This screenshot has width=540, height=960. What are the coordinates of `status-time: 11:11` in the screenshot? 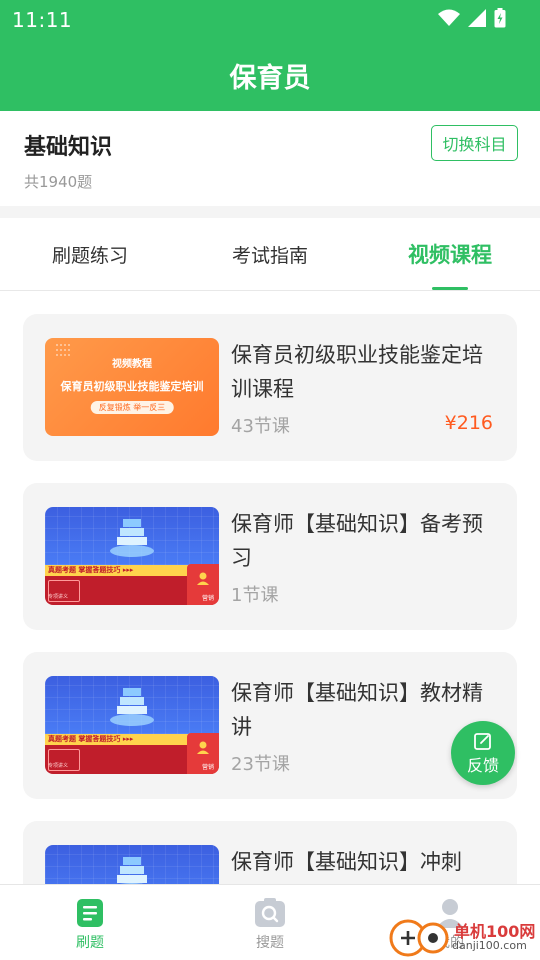 It's located at (42, 20).